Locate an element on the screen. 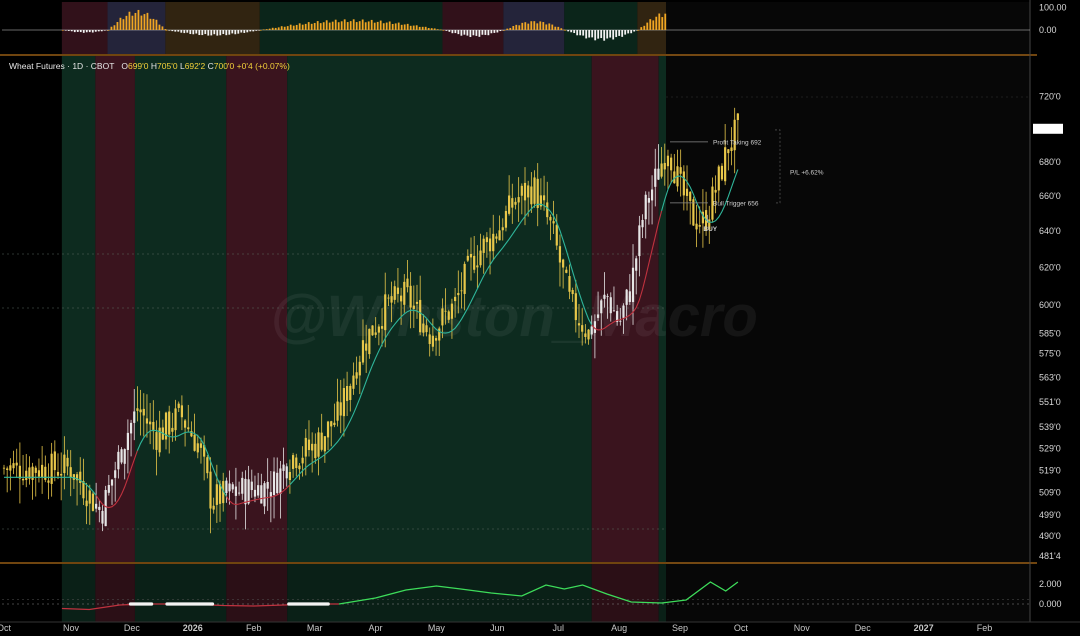 The height and width of the screenshot is (636, 1080). bull-trigger-label: Bull Trigger 656 is located at coordinates (736, 203).